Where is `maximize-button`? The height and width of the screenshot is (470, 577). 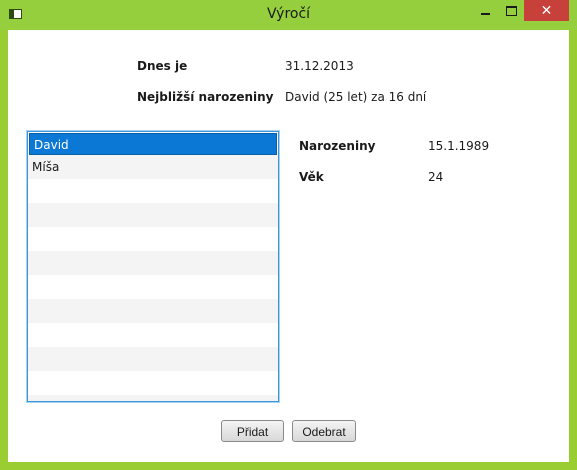
maximize-button is located at coordinates (511, 10).